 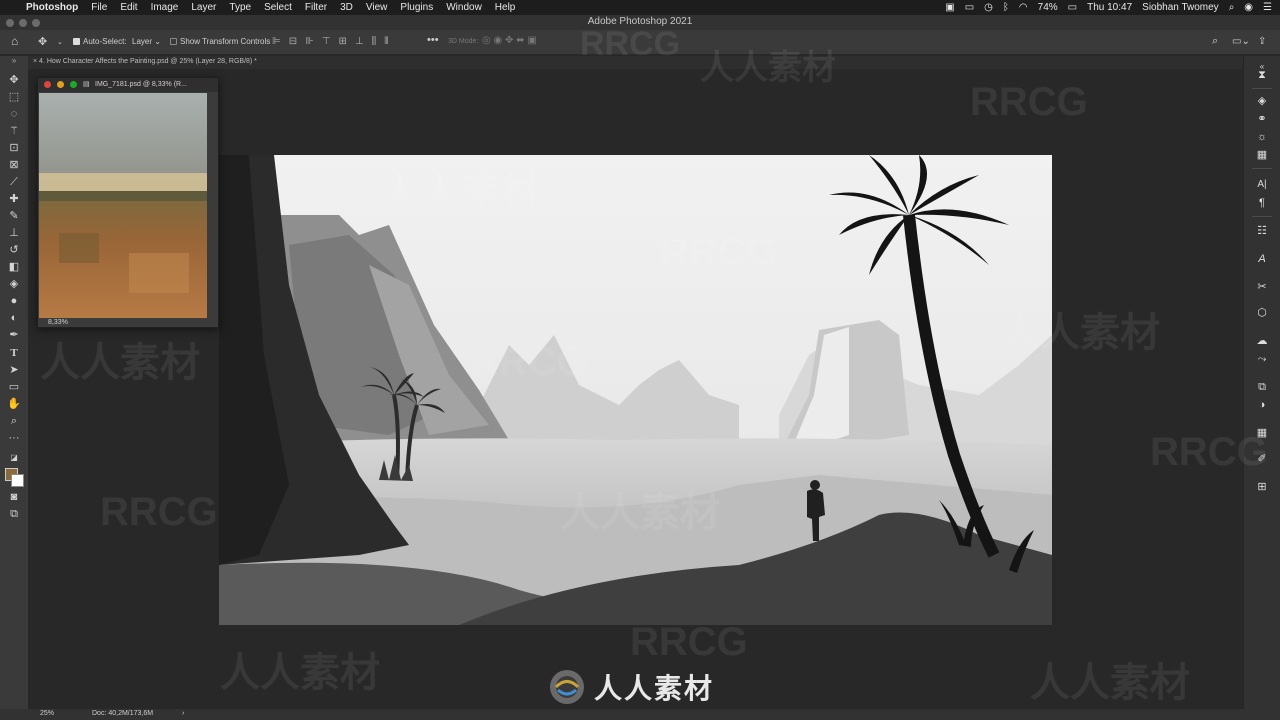 I want to click on menu-type: Type, so click(x=240, y=7).